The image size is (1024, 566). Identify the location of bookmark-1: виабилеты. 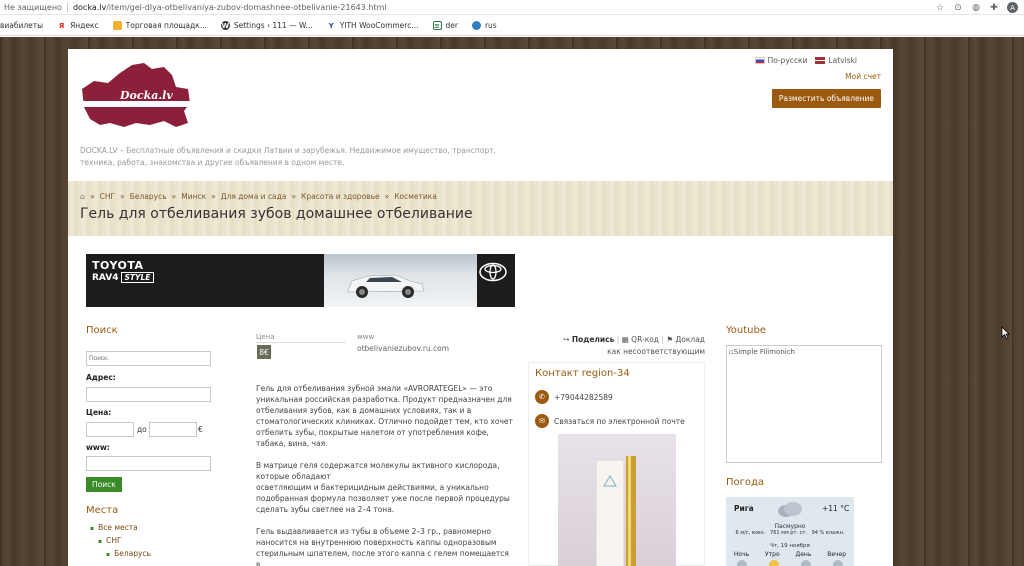
(21, 25).